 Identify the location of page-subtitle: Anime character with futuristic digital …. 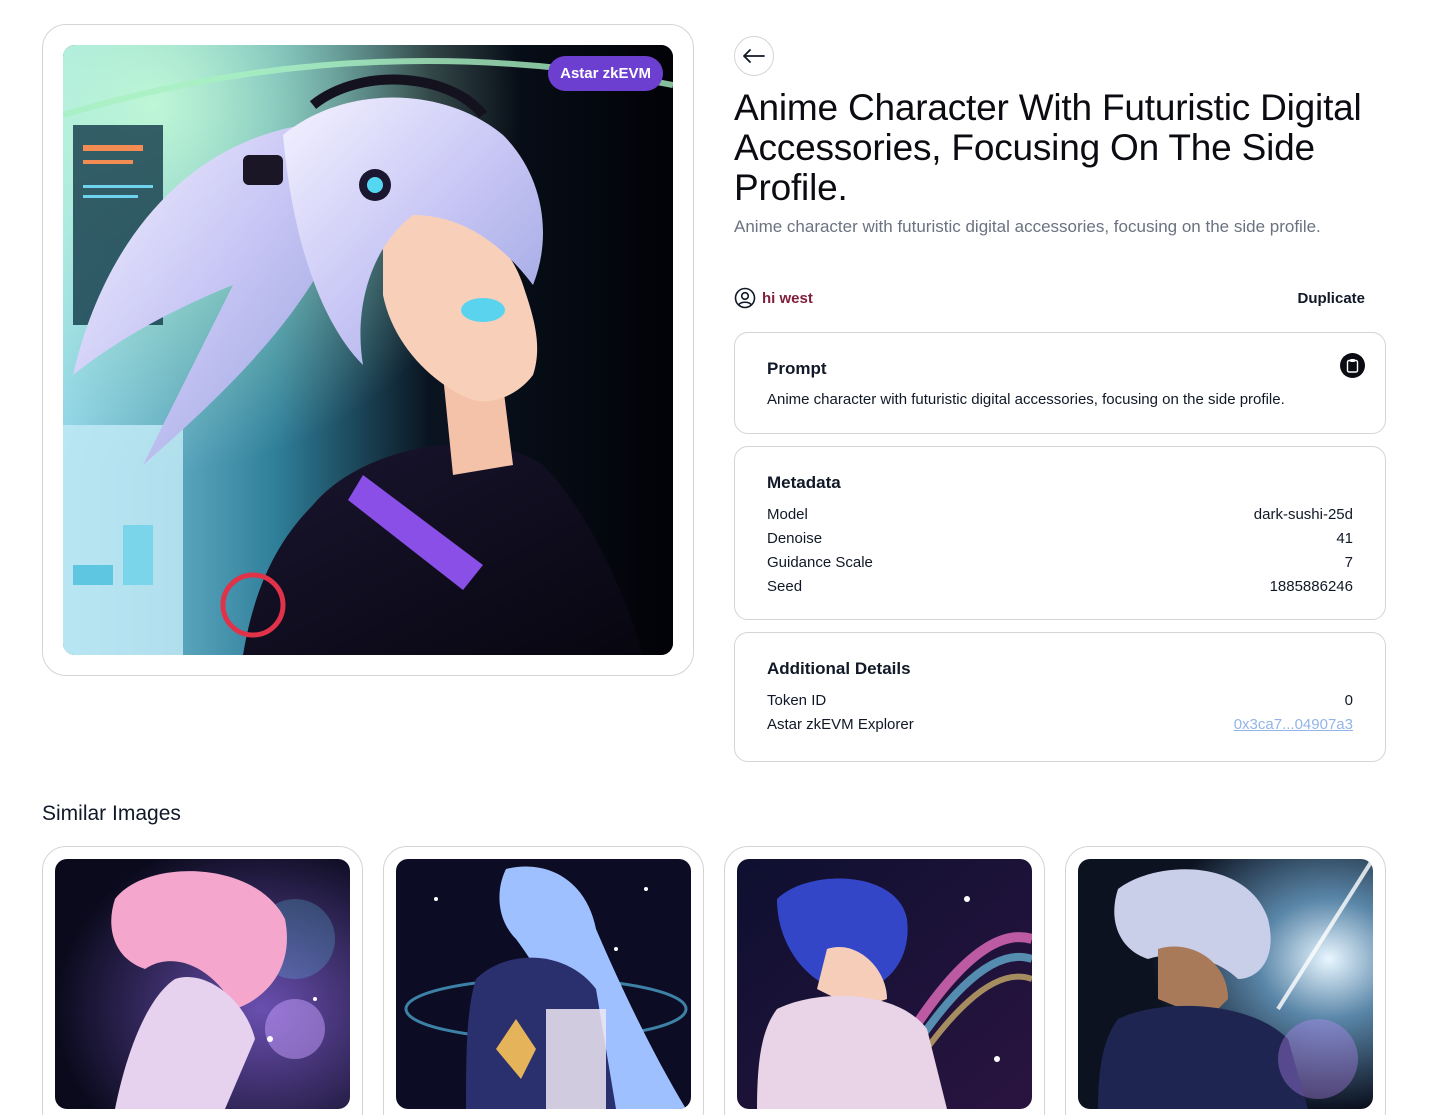
(1027, 226).